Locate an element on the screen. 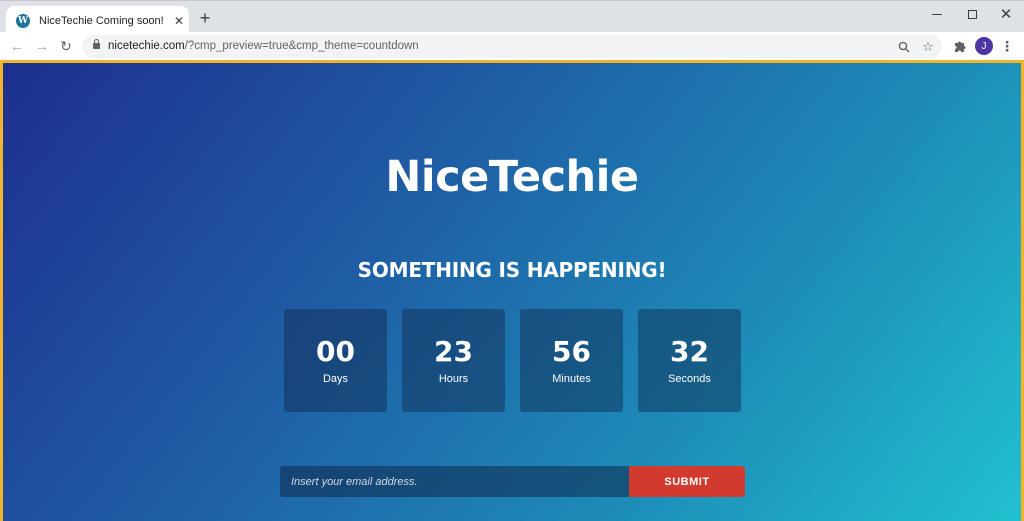  magnifier-icon is located at coordinates (904, 47).